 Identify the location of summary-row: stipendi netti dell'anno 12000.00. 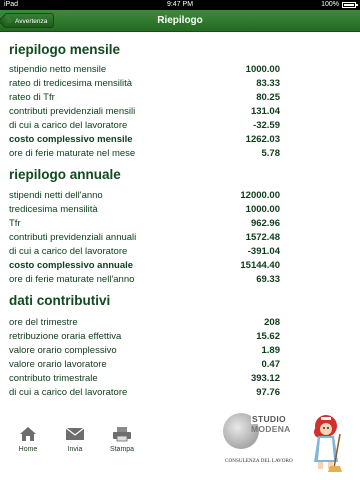
(144, 195).